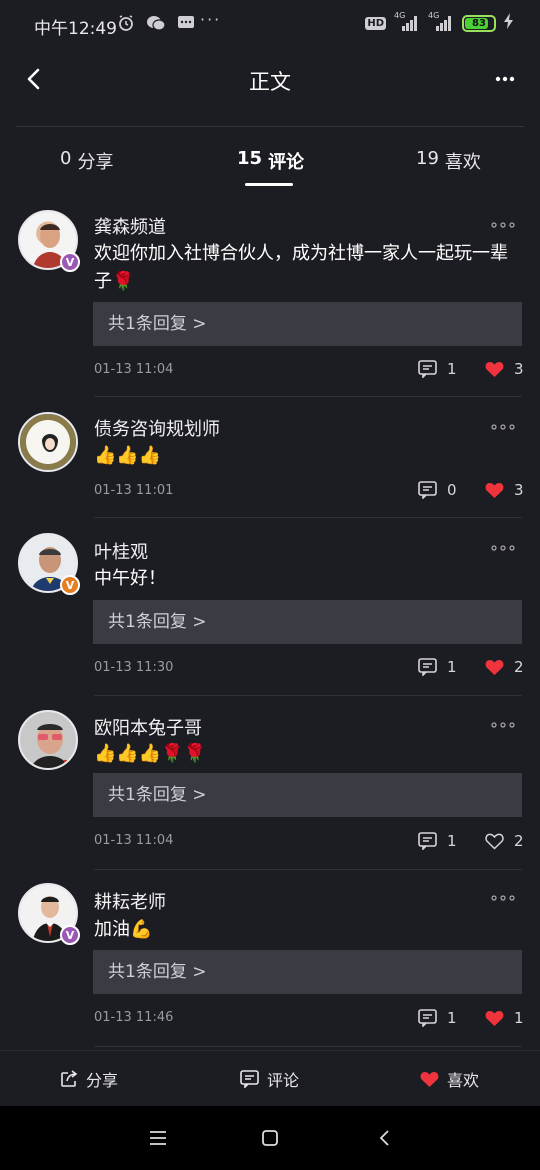 This screenshot has width=540, height=1170. Describe the element at coordinates (186, 23) in the screenshot. I see `message-icon` at that location.